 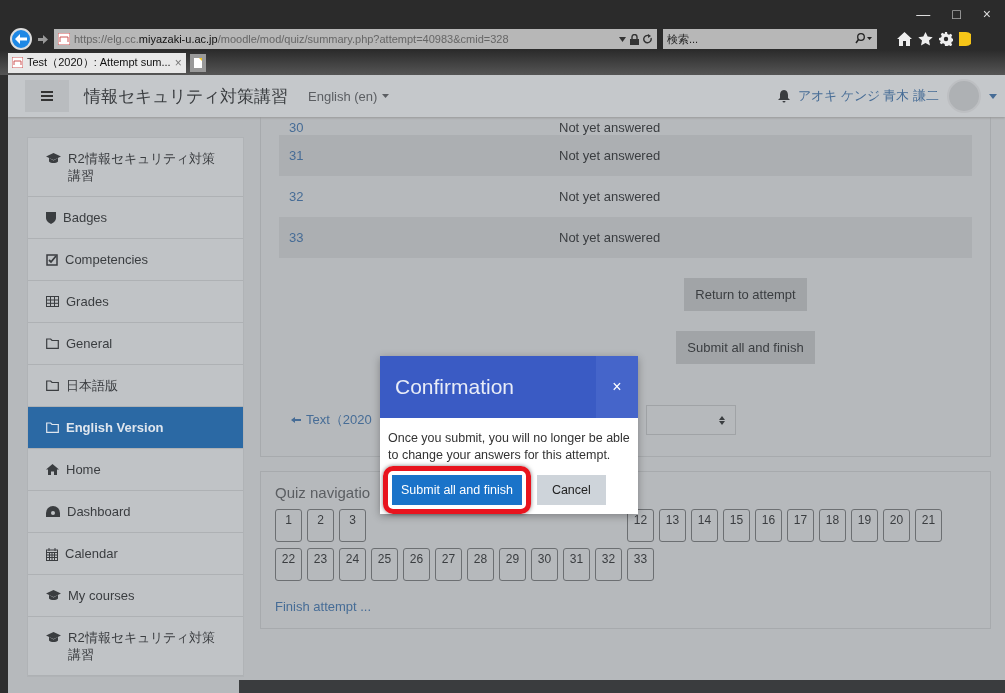 I want to click on question-button: 13, so click(x=672, y=525).